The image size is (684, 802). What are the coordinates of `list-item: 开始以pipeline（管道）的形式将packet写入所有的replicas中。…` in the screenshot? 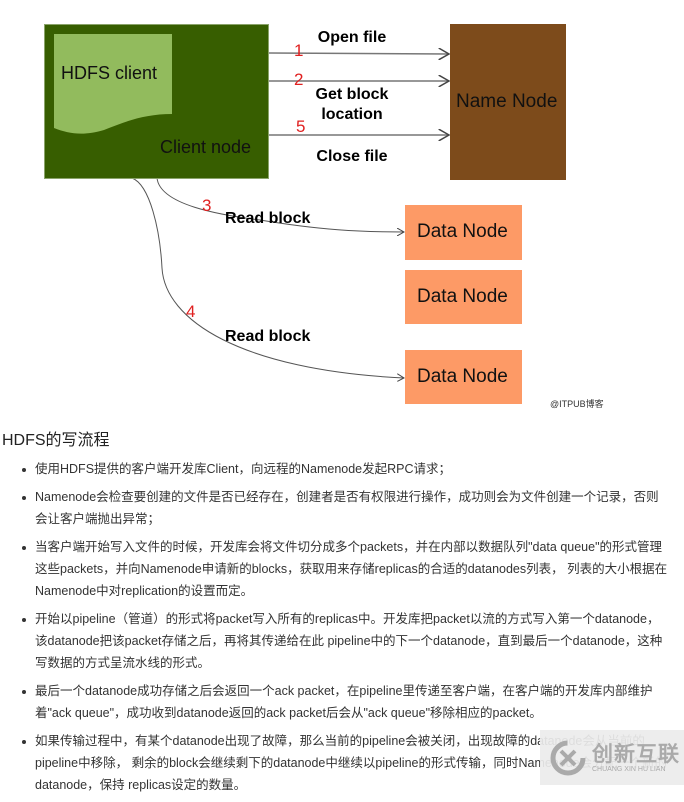 It's located at (345, 641).